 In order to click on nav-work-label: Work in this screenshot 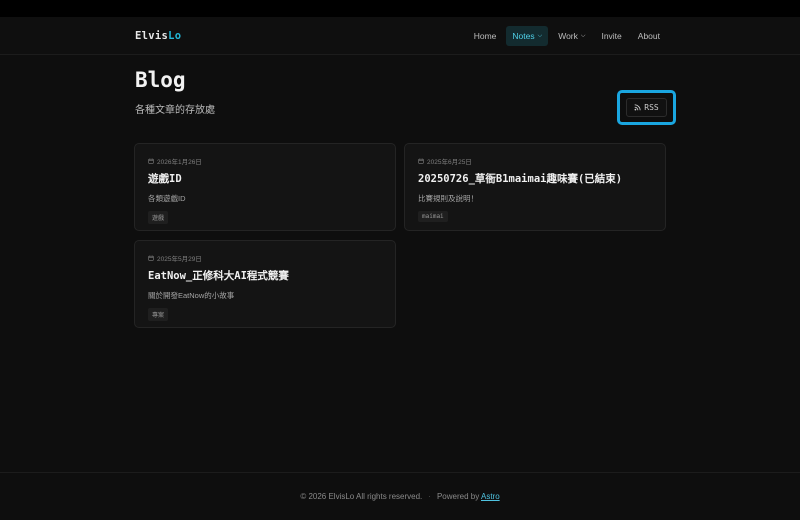, I will do `click(568, 36)`.